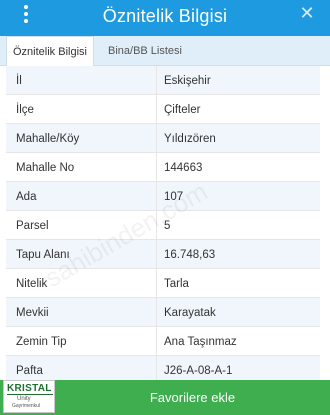 The height and width of the screenshot is (415, 330). I want to click on row-value: Yıldızören, so click(190, 139).